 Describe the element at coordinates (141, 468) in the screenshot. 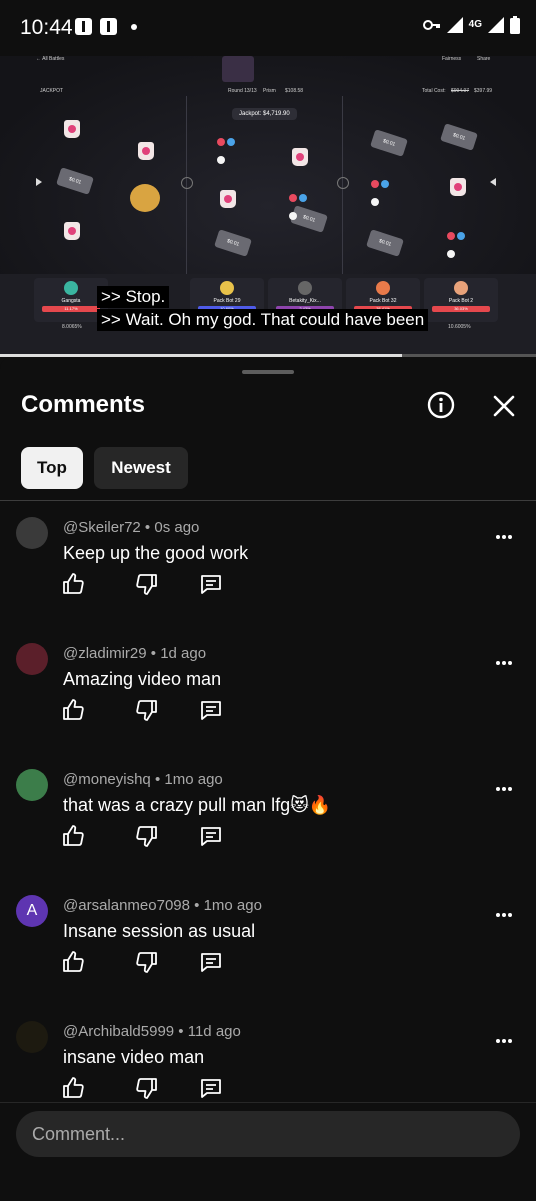

I see `filter-chip-newest: Newest` at that location.